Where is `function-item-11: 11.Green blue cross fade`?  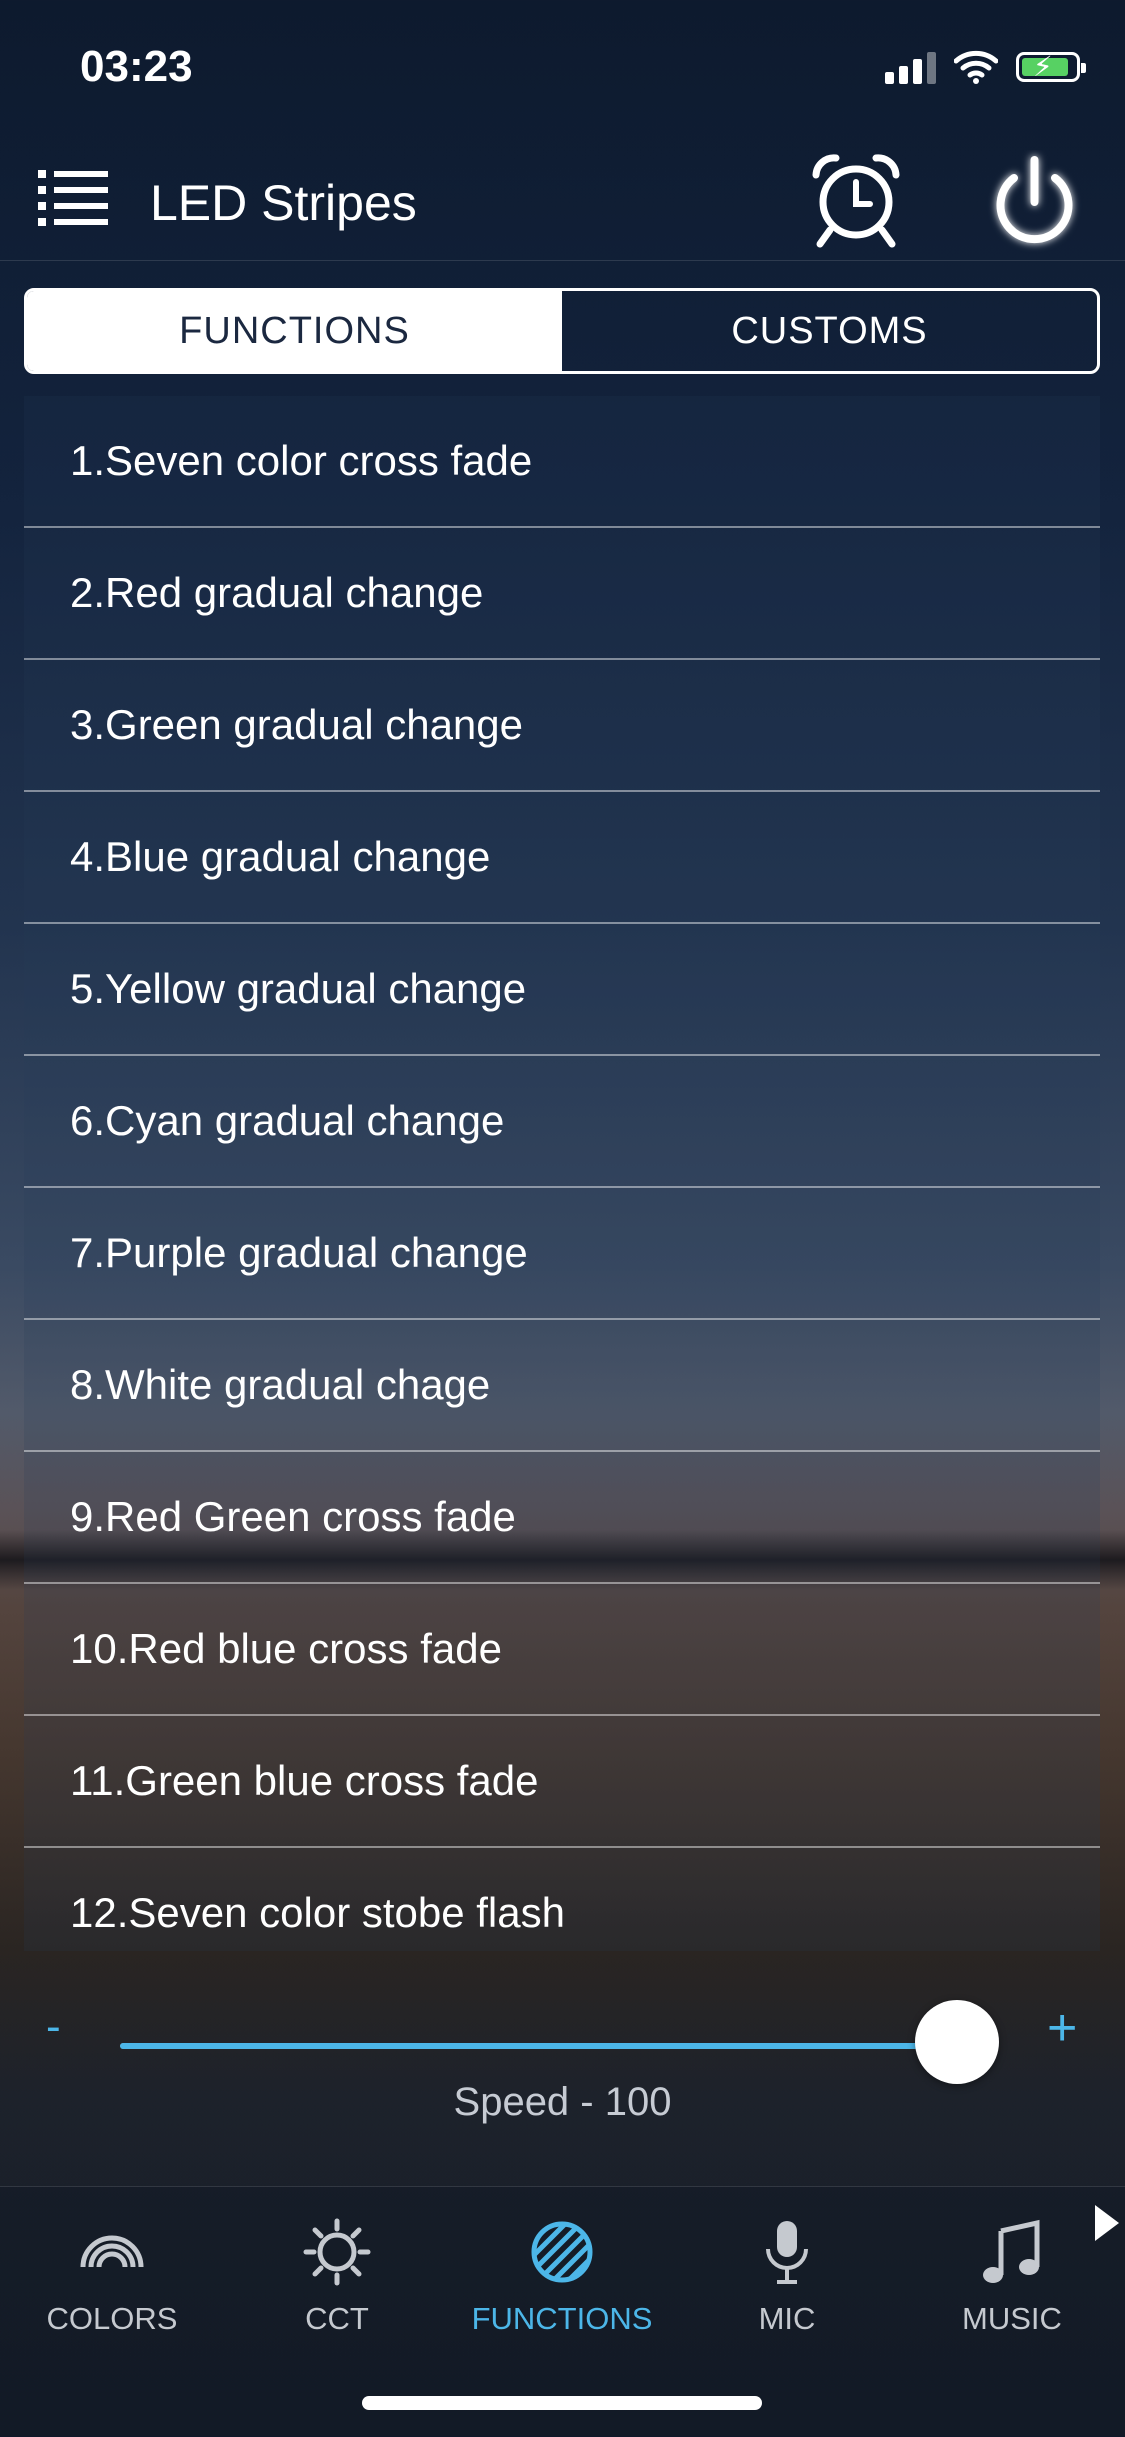
function-item-11: 11.Green blue cross fade is located at coordinates (562, 1782).